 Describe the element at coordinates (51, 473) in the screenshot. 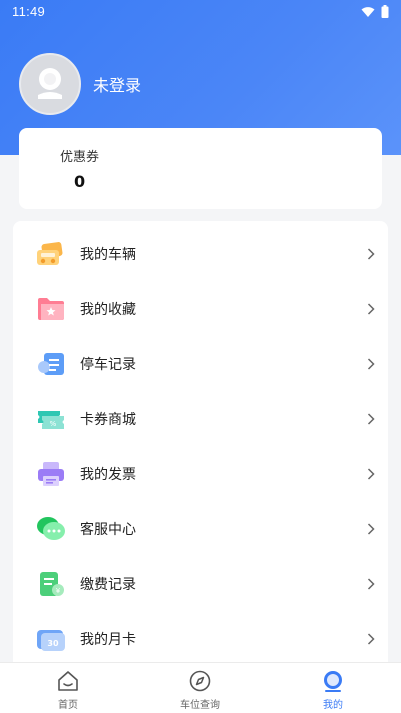

I see `invoice-printer-icon` at that location.